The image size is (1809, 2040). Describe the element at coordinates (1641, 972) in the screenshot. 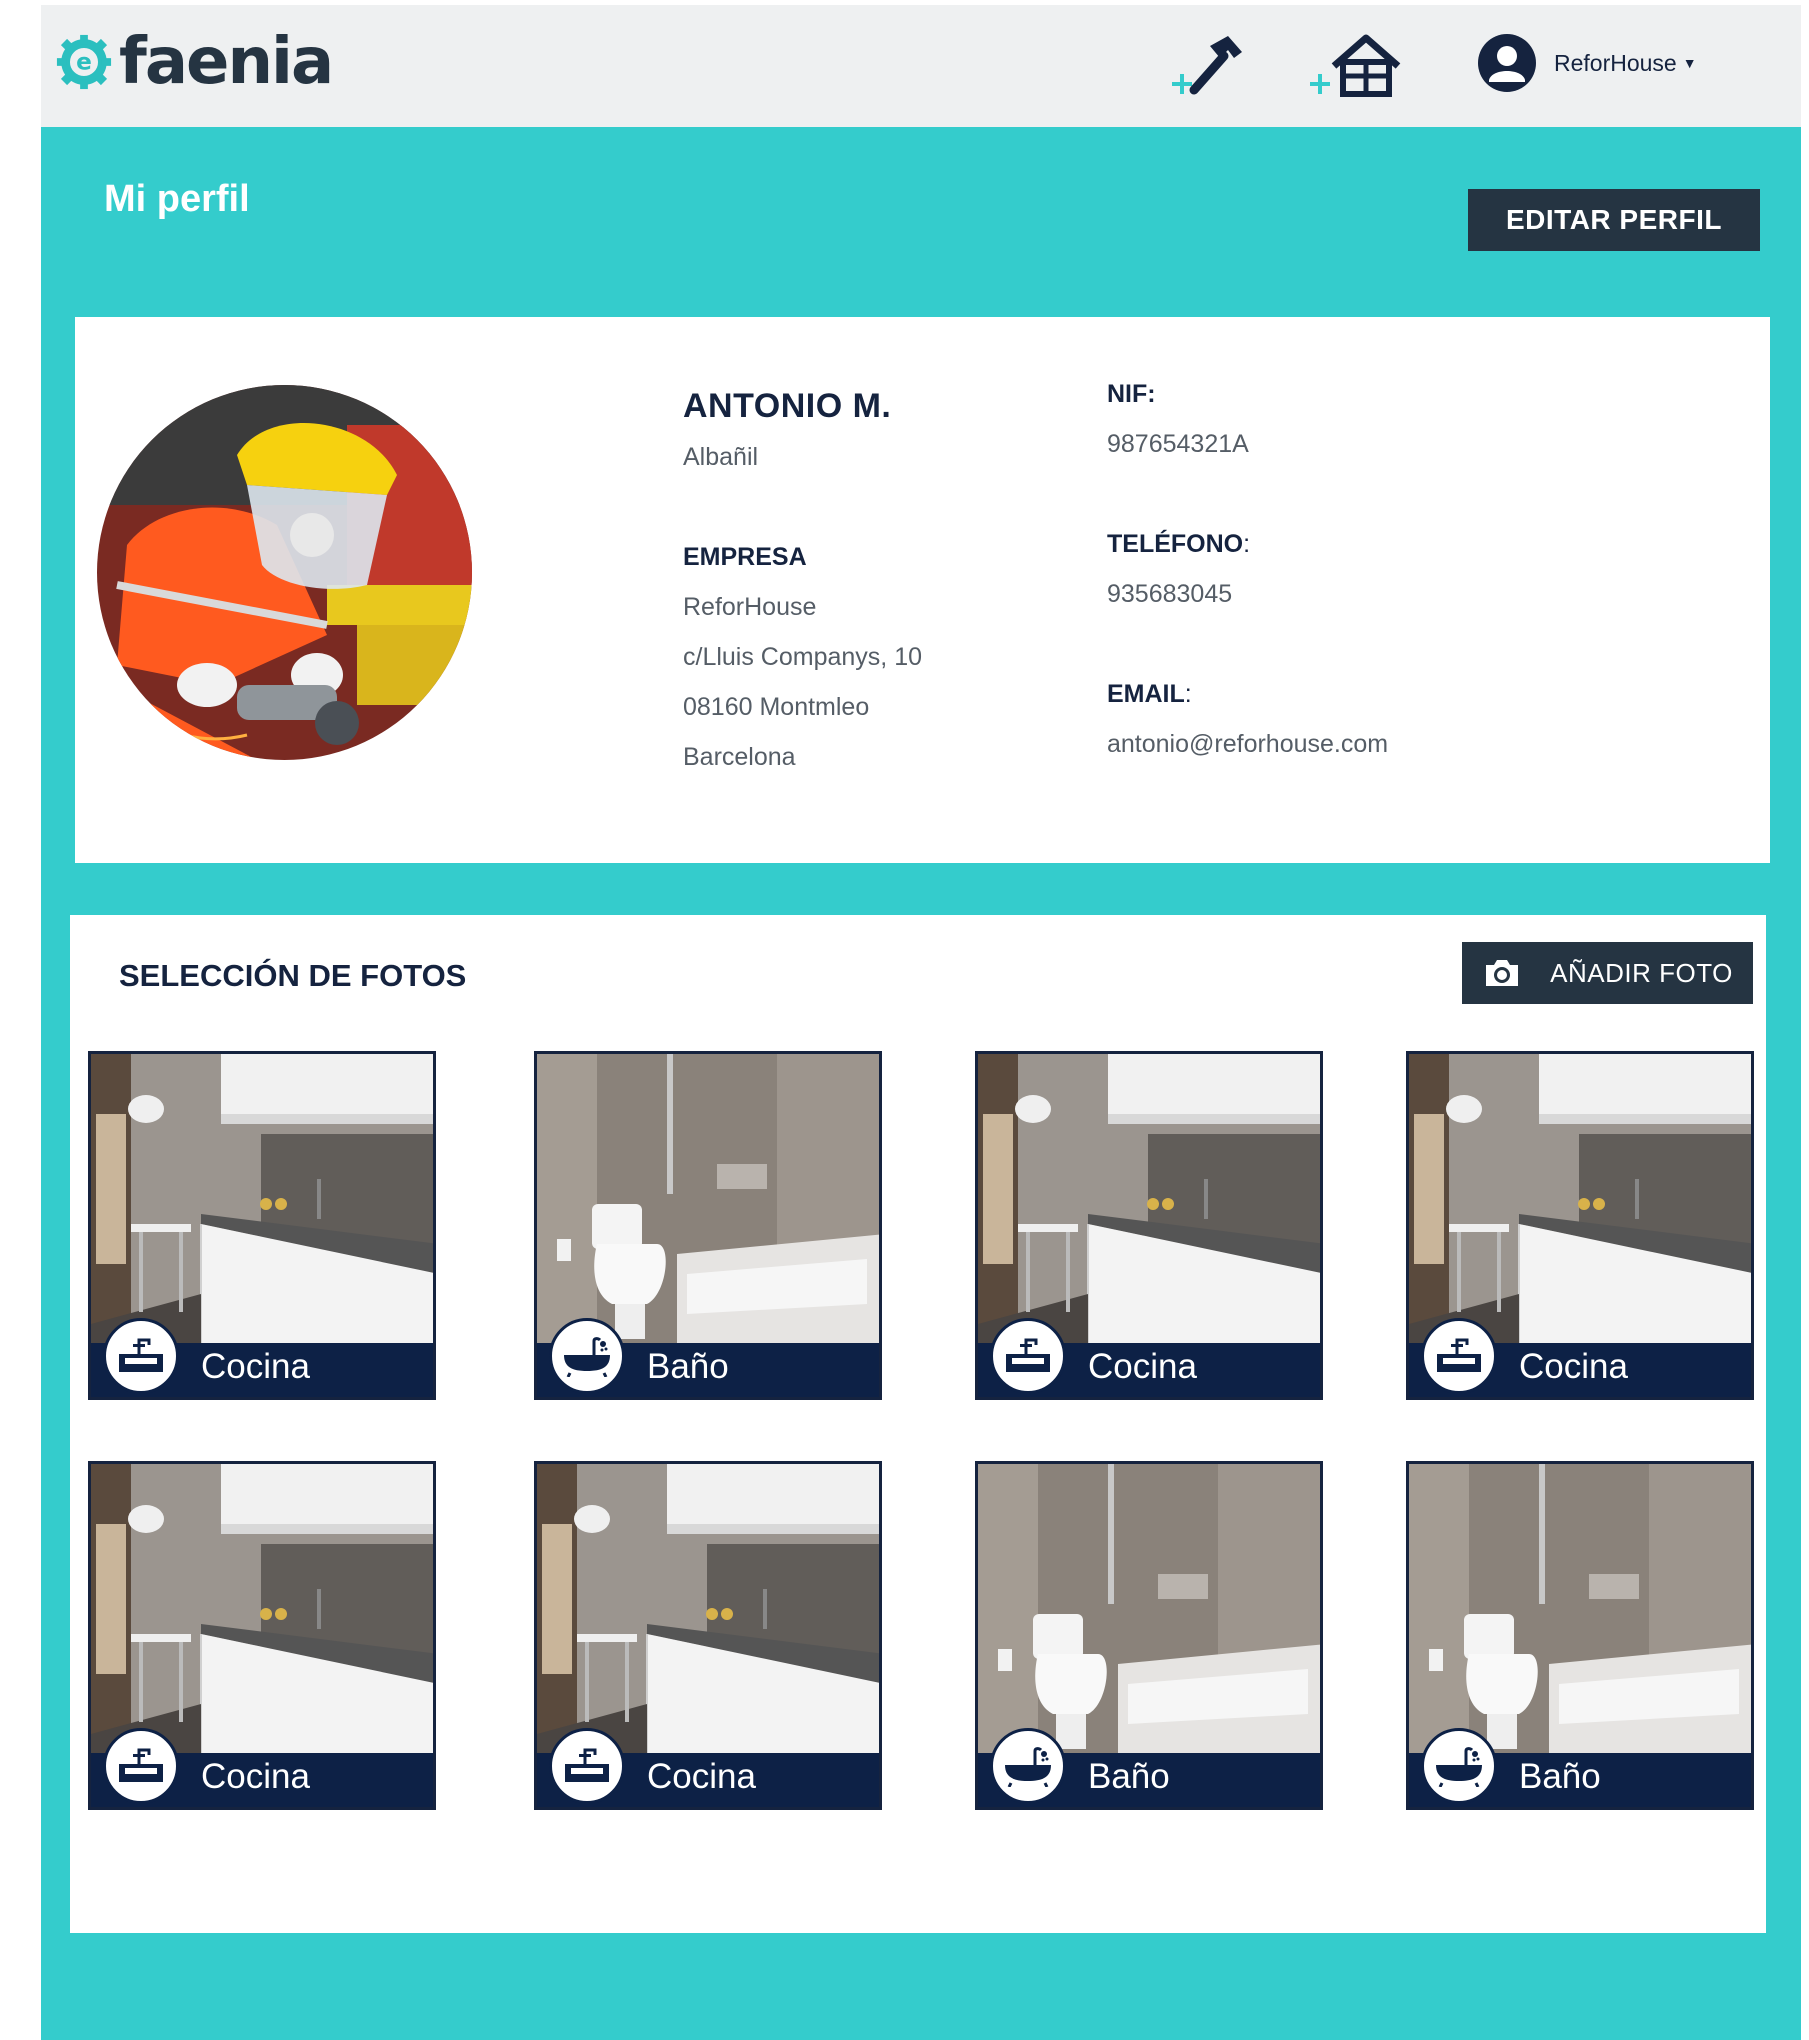

I see `add-photo-label: AÑADIR FOTO` at that location.